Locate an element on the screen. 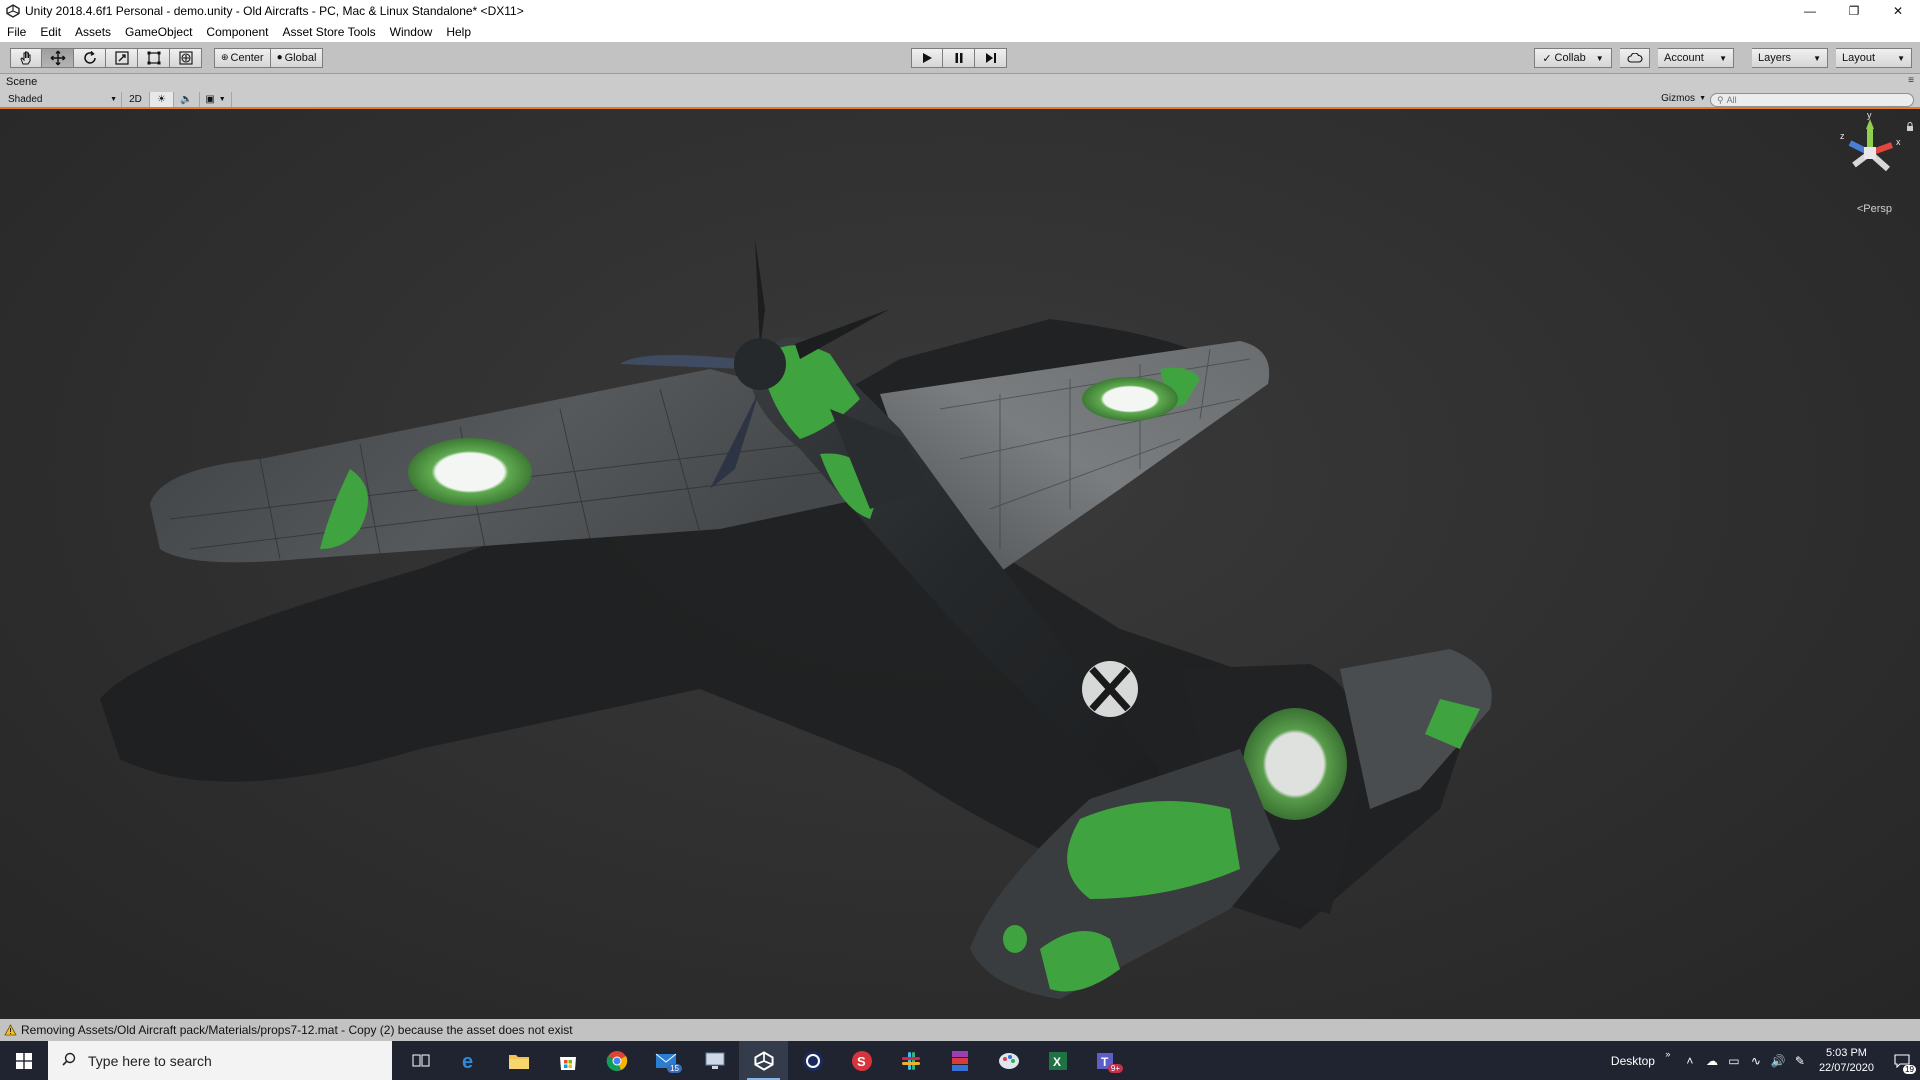  step-icon is located at coordinates (990, 58).